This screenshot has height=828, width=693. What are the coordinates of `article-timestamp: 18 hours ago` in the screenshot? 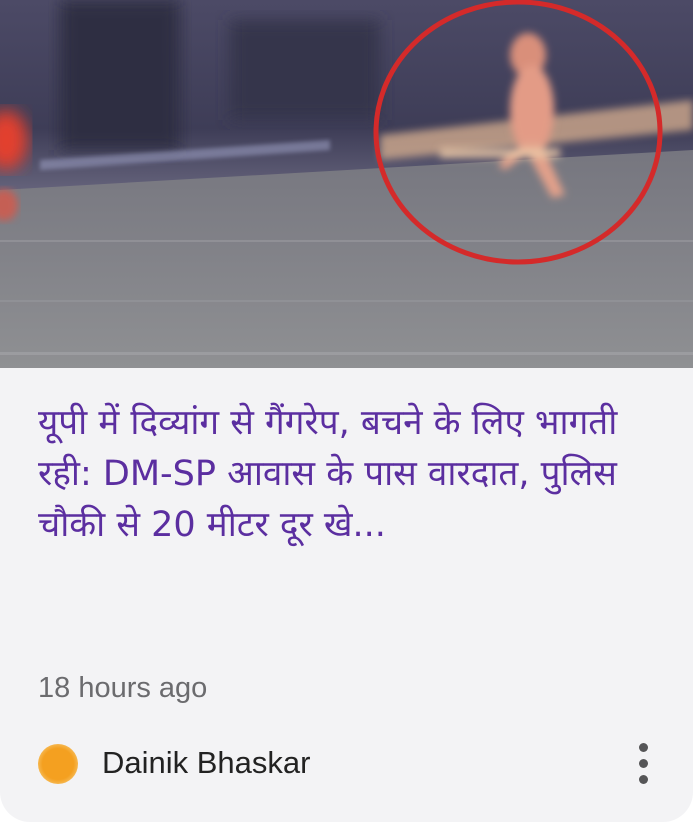 It's located at (123, 688).